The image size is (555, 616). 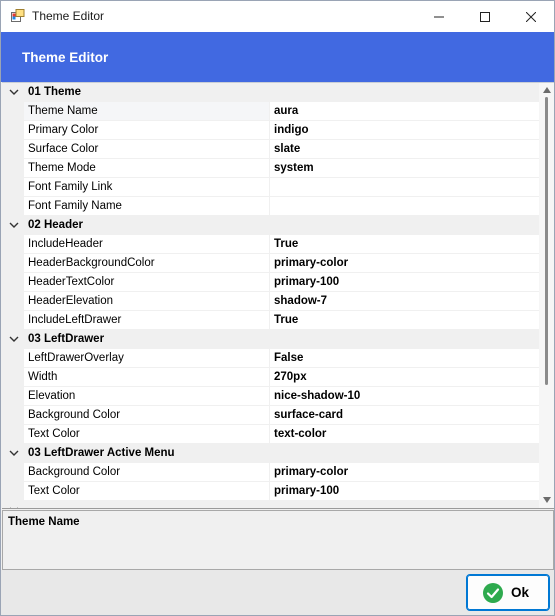 What do you see at coordinates (147, 187) in the screenshot?
I see `property-name: Font Family Link` at bounding box center [147, 187].